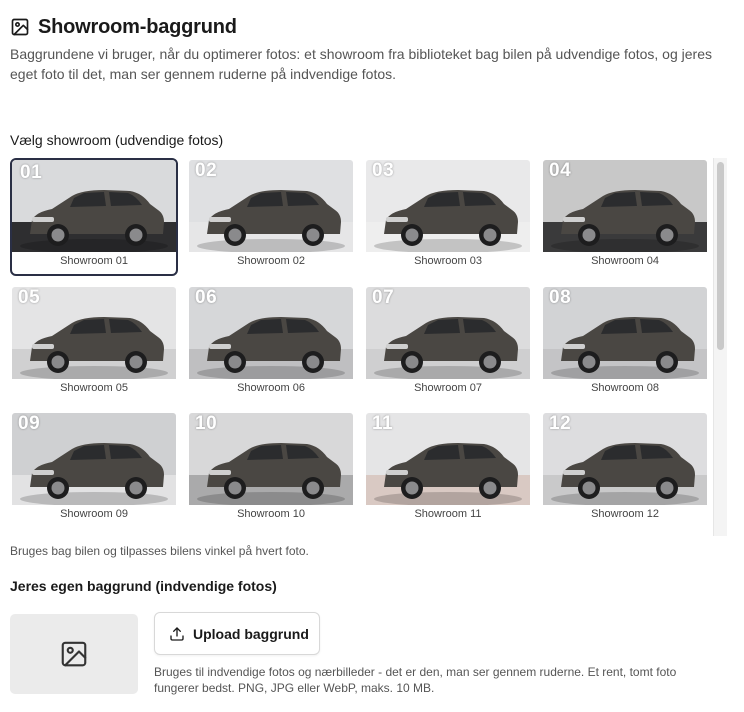 The height and width of the screenshot is (712, 744). I want to click on title-row: Showroom-baggrund, so click(372, 27).